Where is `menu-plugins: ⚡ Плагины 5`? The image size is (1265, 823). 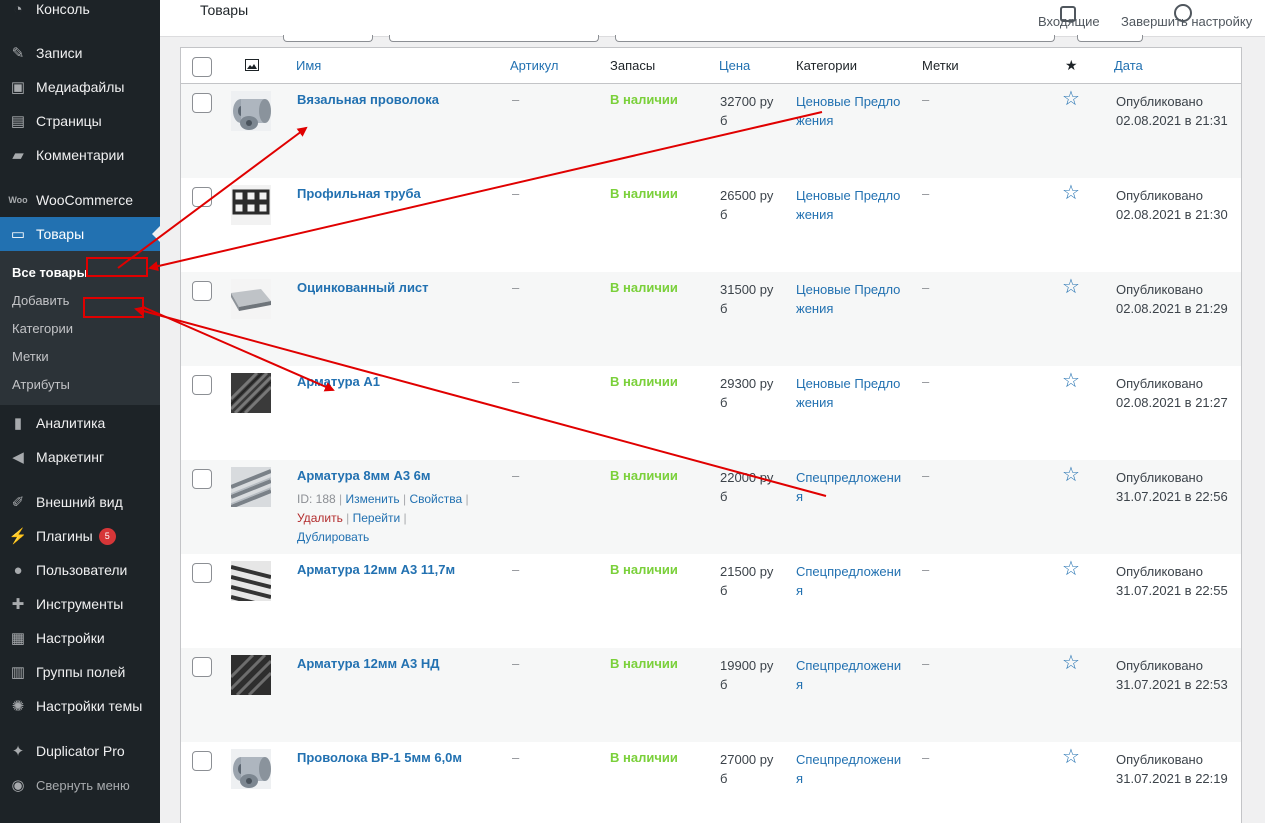 menu-plugins: ⚡ Плагины 5 is located at coordinates (80, 536).